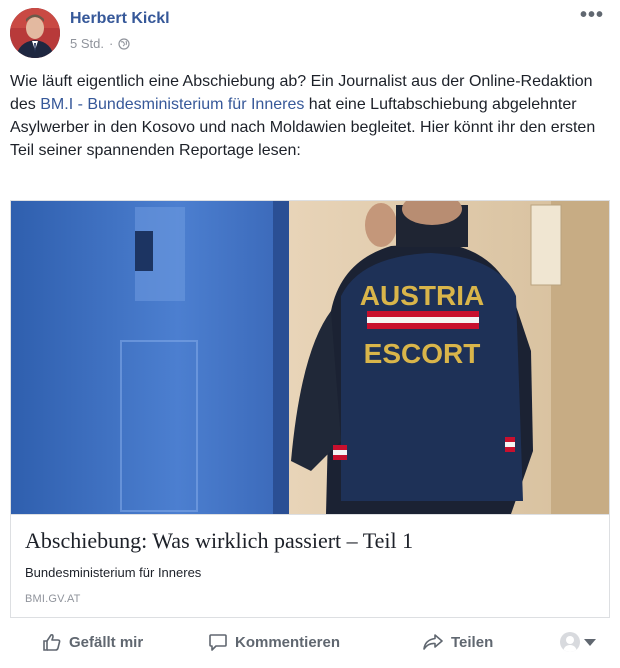 This screenshot has height=668, width=620. What do you see at coordinates (422, 295) in the screenshot?
I see `vest-text-line1: AUSTRIA` at bounding box center [422, 295].